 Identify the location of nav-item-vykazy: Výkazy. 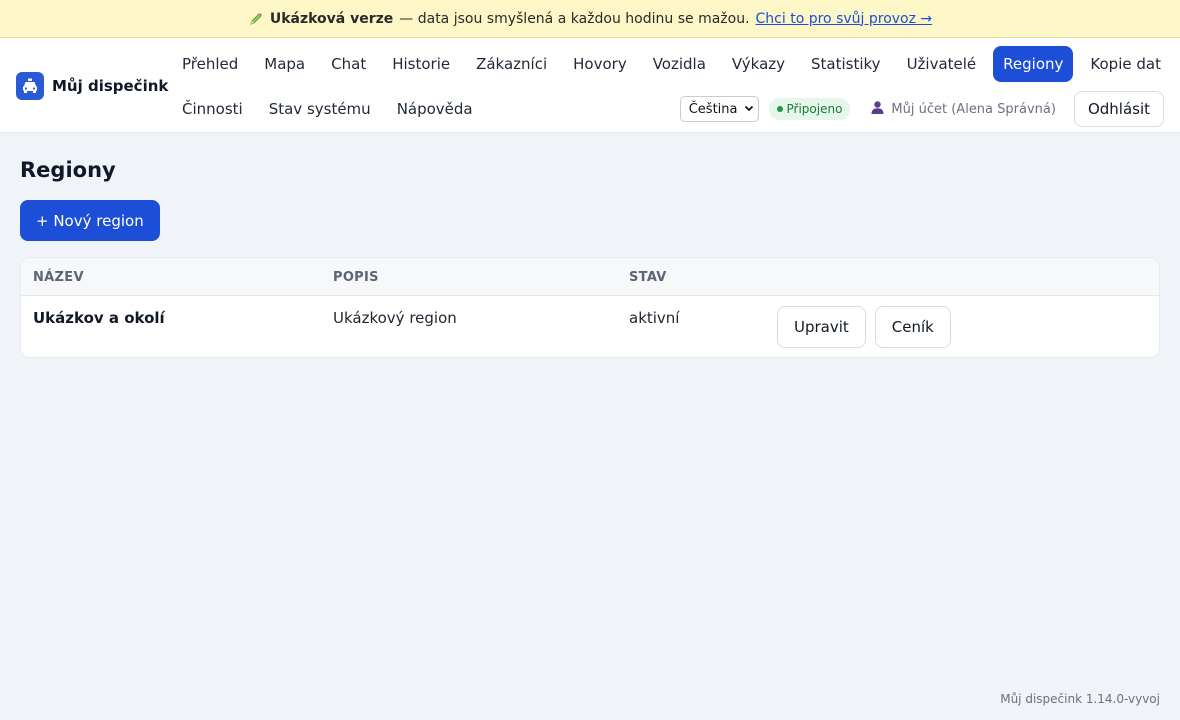
(758, 64).